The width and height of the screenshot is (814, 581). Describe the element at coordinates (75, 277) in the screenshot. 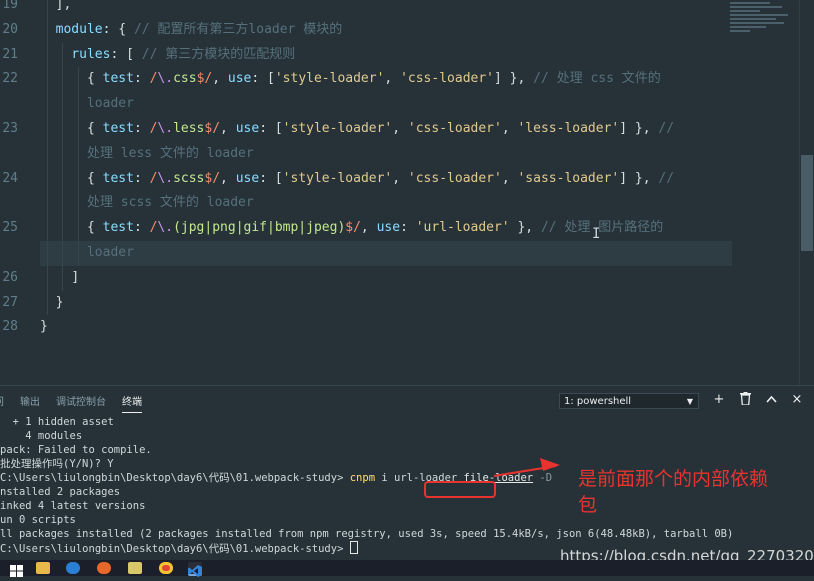

I see `code-token: ]` at that location.